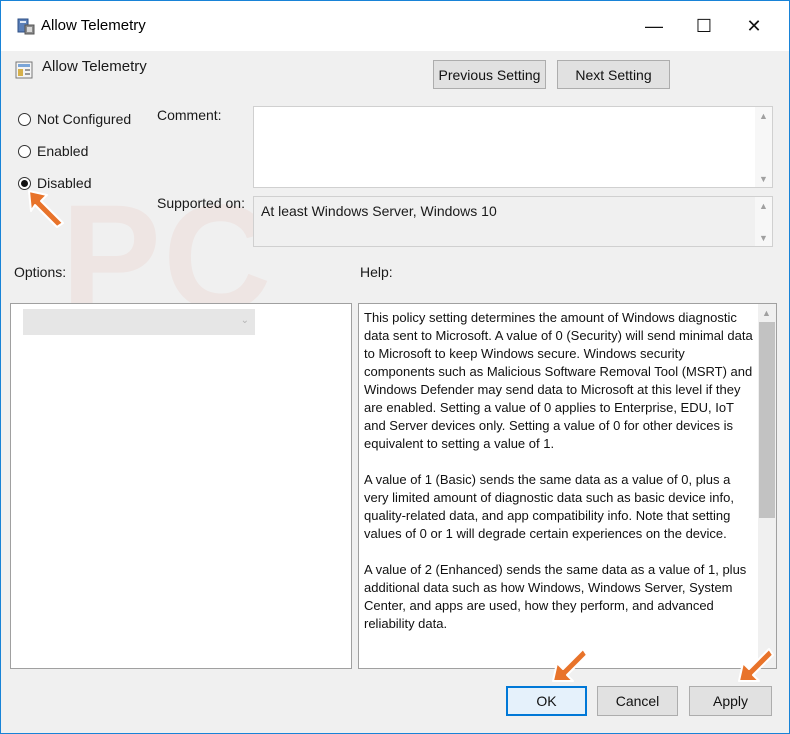 The width and height of the screenshot is (790, 734). I want to click on radio-label: Enabled, so click(63, 151).